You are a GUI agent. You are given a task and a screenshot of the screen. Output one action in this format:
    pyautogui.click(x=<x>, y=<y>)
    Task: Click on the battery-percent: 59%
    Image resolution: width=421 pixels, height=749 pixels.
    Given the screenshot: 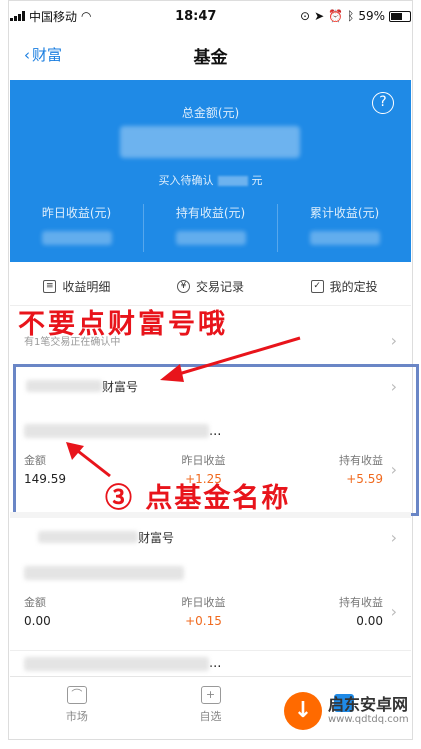 What is the action you would take?
    pyautogui.click(x=371, y=16)
    